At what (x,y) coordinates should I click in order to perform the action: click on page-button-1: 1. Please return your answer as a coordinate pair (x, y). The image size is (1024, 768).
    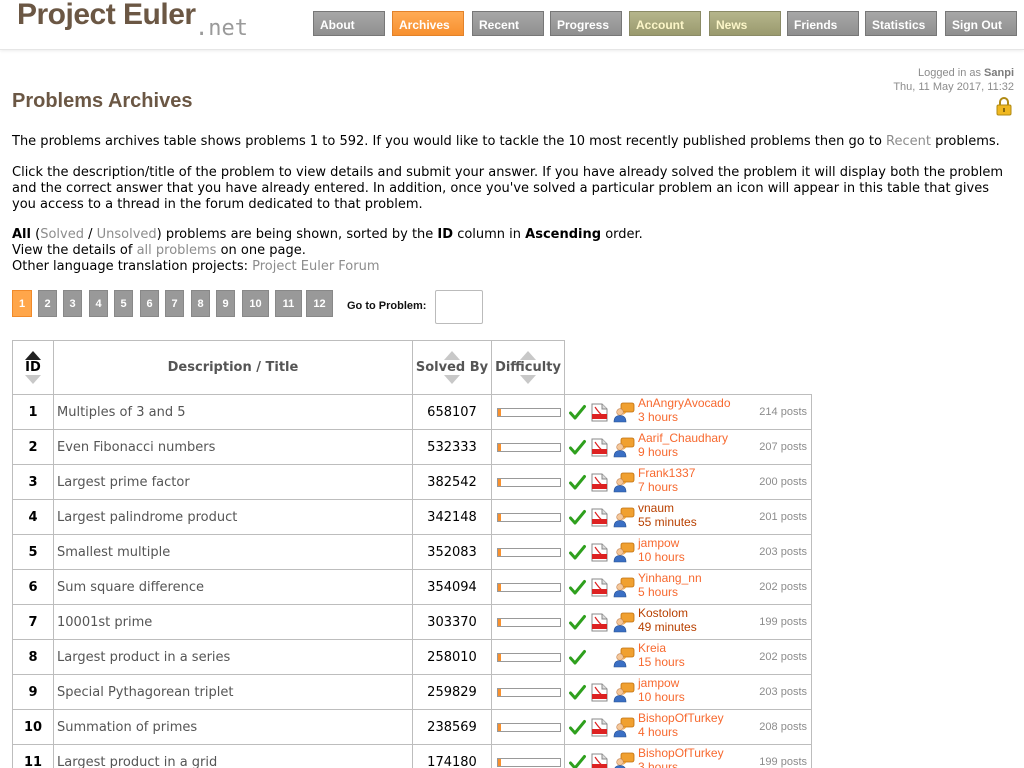
    Looking at the image, I should click on (22, 303).